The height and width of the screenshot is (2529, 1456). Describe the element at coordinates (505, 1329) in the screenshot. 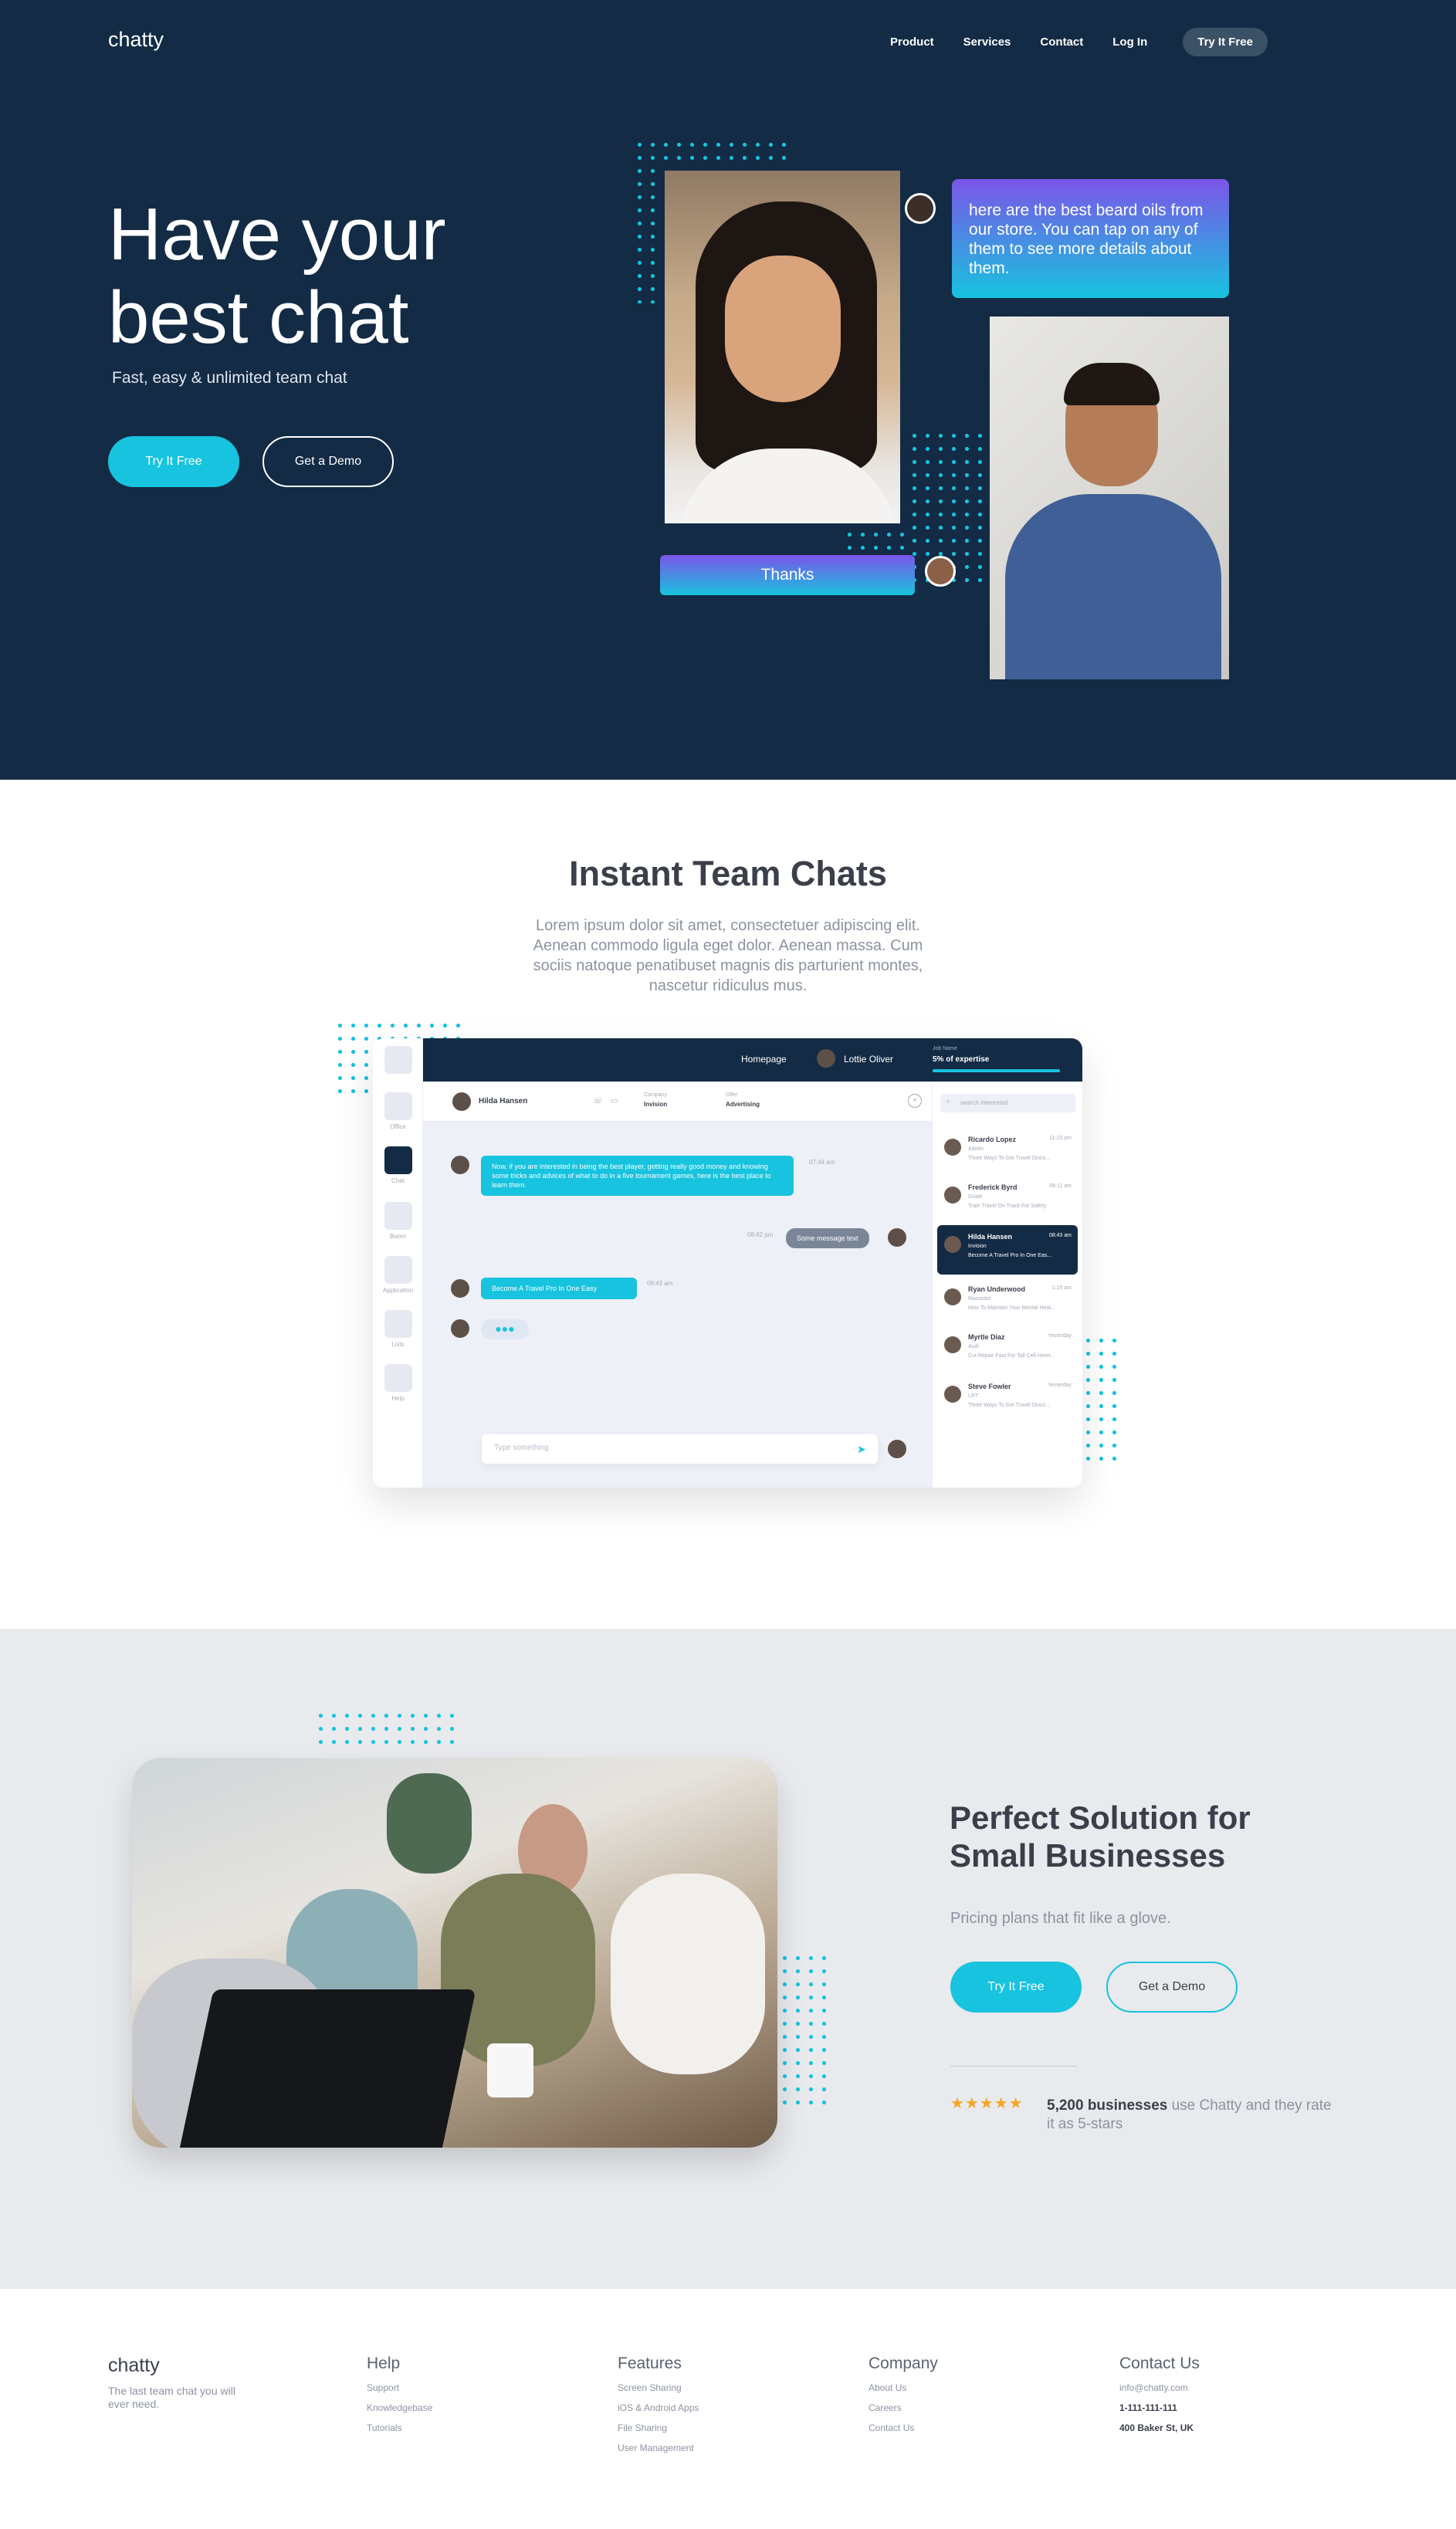

I see `typing-indicator: ●●●` at that location.